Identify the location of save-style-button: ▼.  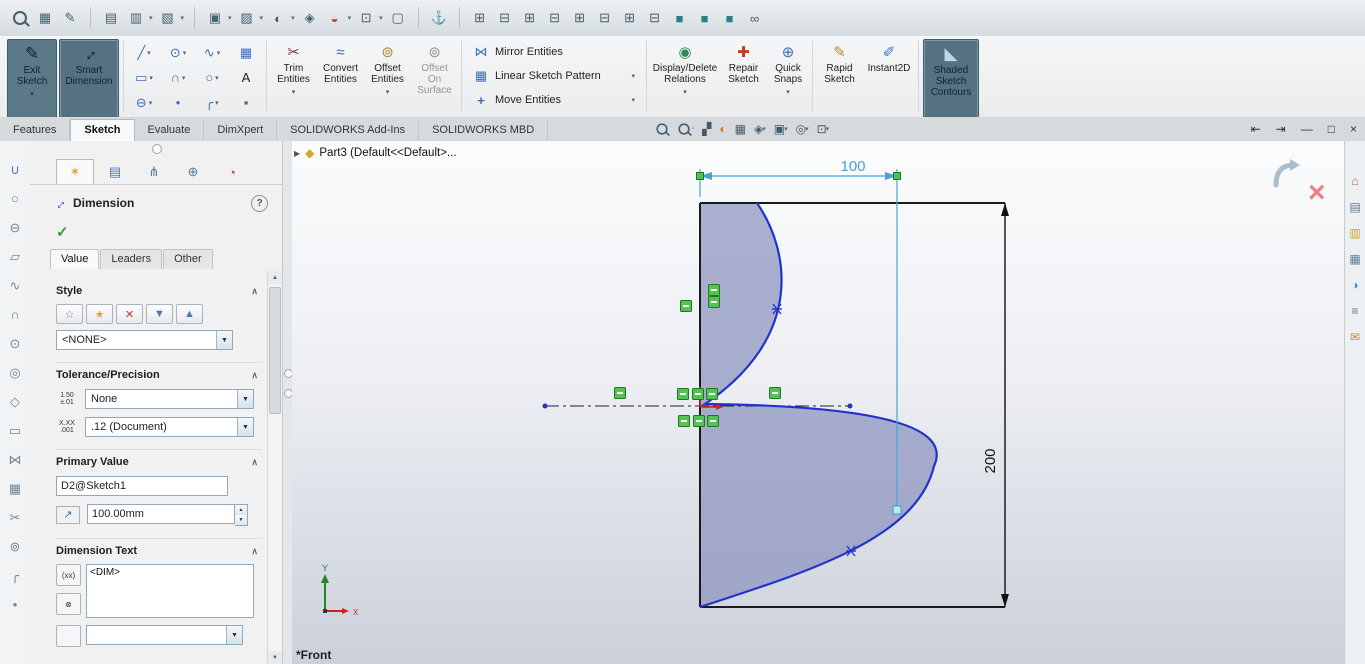
(159, 314).